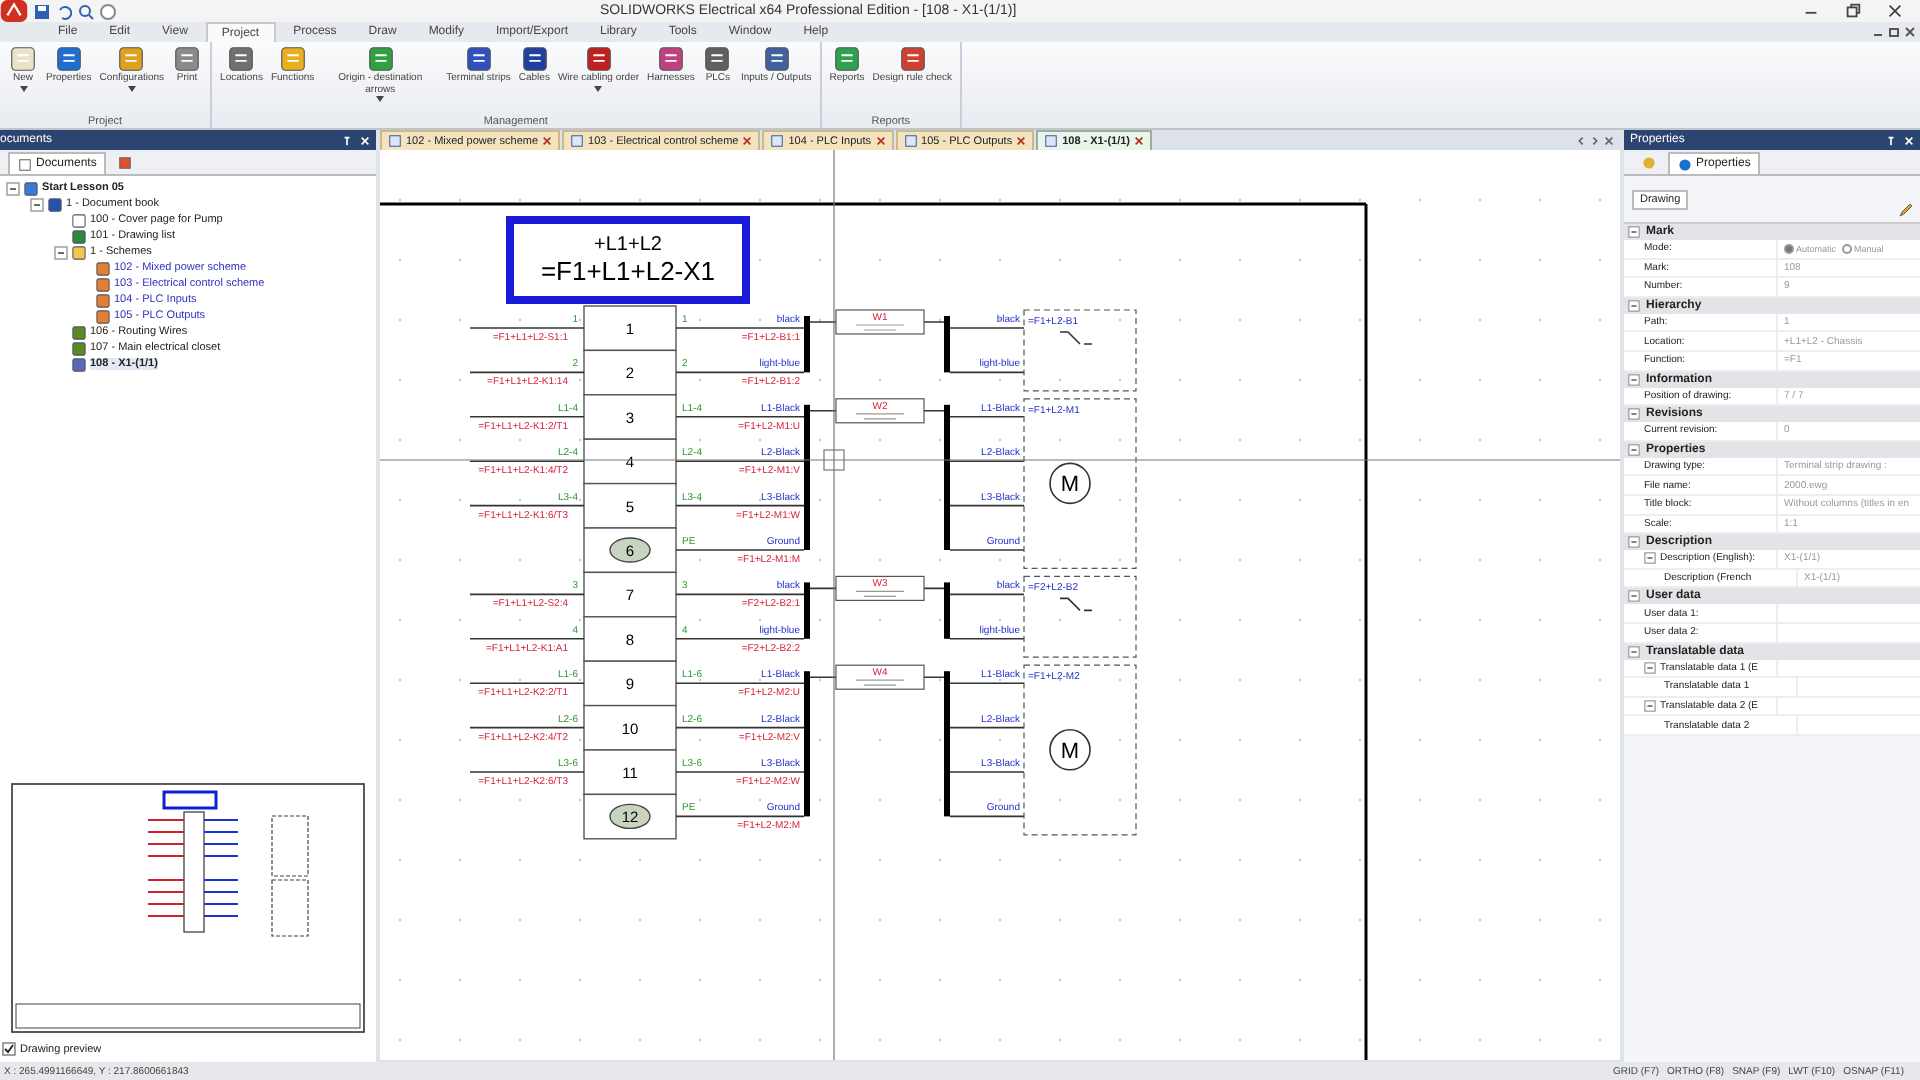 The image size is (1920, 1080). I want to click on location-label: +L1+L2, so click(628, 245).